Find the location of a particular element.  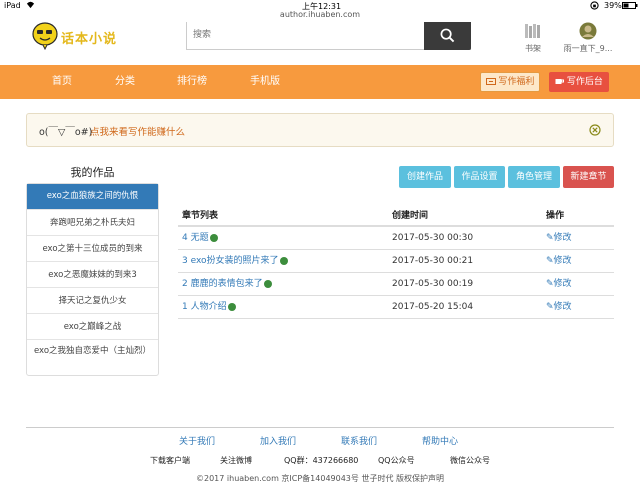

column-header-created: 创建时间 is located at coordinates (410, 216).